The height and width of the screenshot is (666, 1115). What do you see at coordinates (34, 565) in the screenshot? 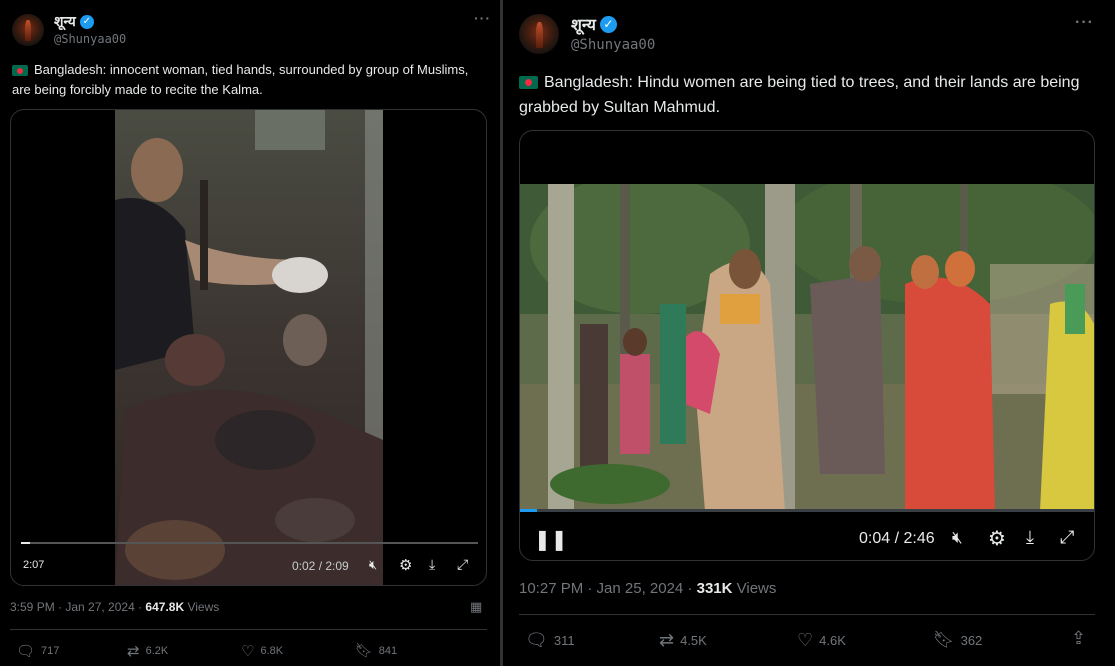
I see `video-badge: 2:07` at bounding box center [34, 565].